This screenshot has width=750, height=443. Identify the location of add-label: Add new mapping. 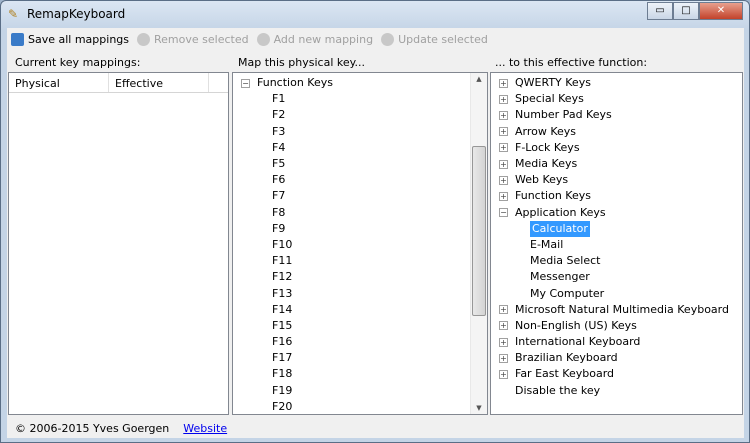
(323, 39).